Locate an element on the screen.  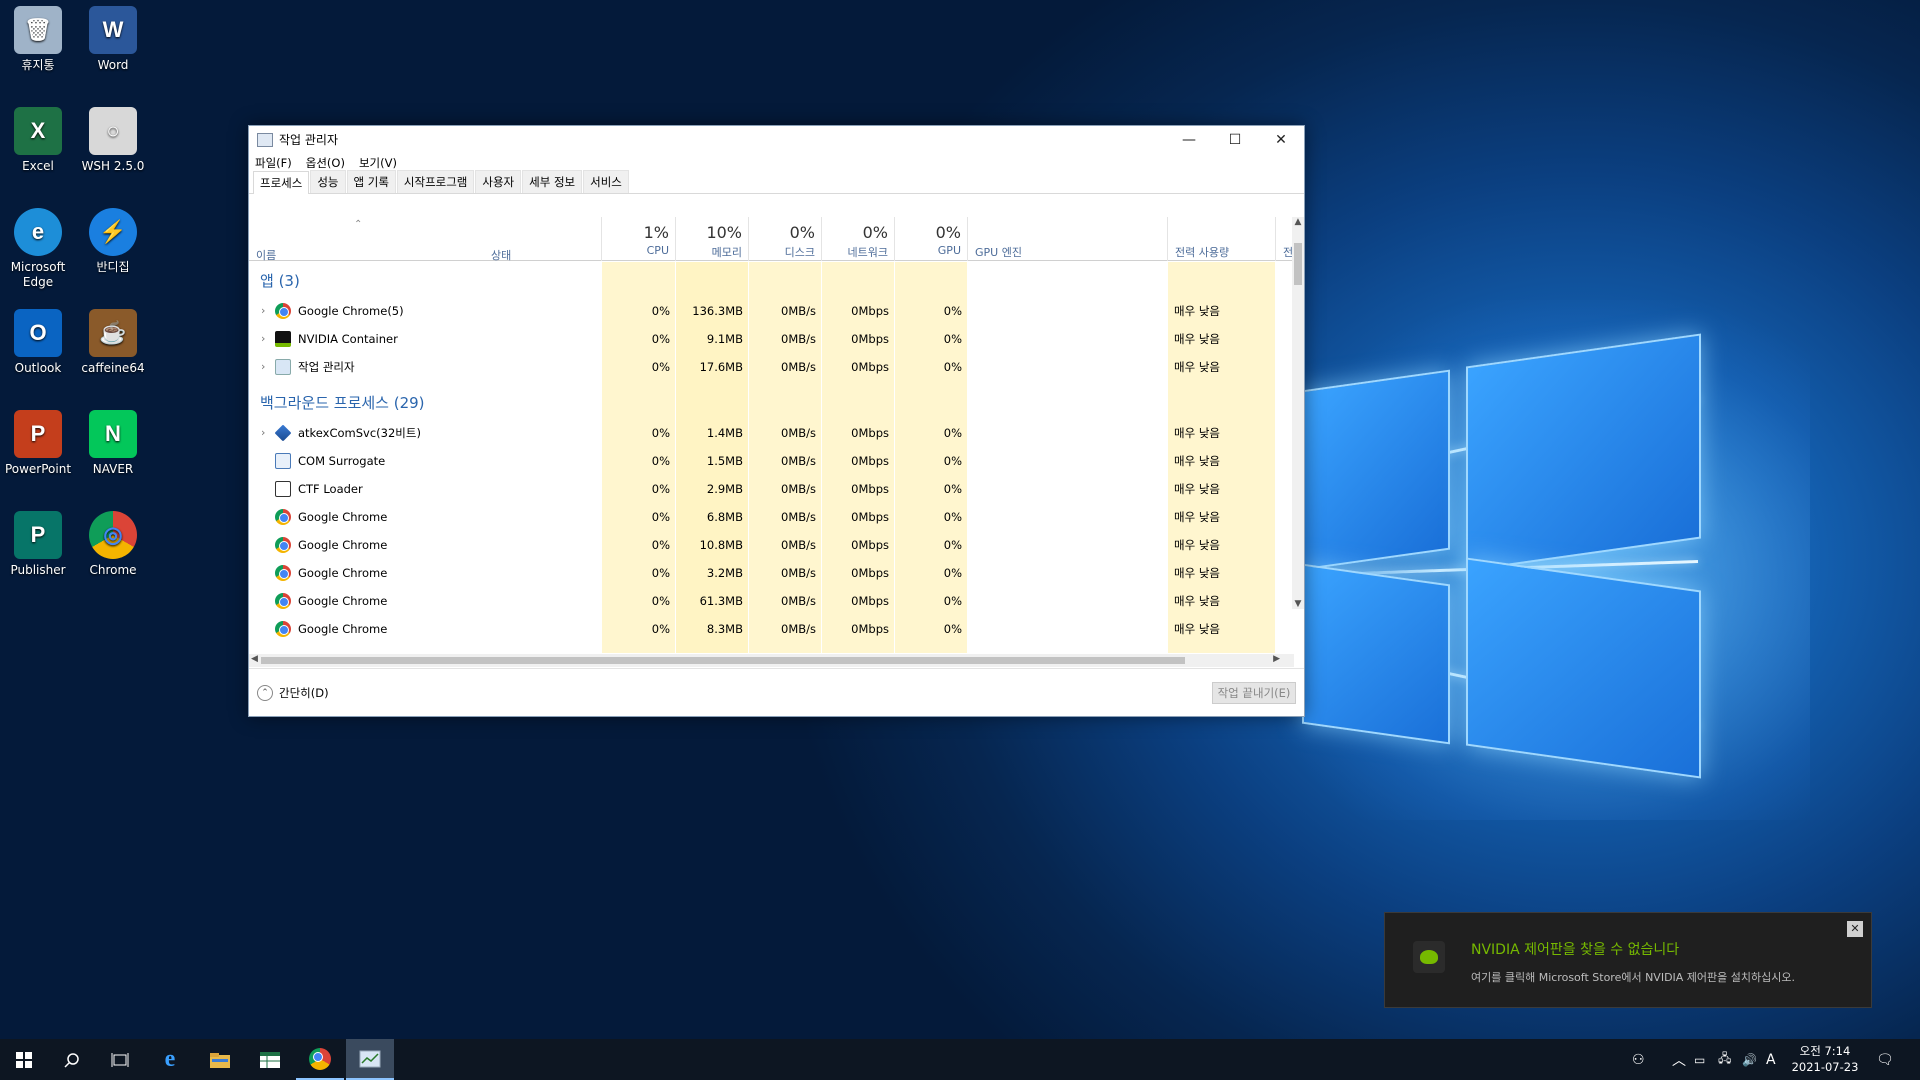
desktop-icon-caffeine: ☕ caffeine64 is located at coordinates (113, 339).